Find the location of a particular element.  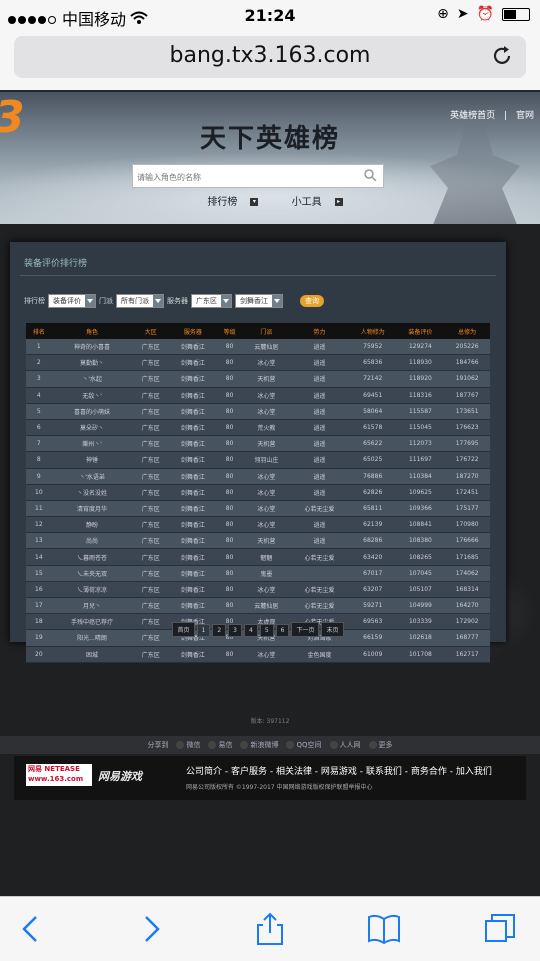

table-cell: 80 is located at coordinates (229, 525).